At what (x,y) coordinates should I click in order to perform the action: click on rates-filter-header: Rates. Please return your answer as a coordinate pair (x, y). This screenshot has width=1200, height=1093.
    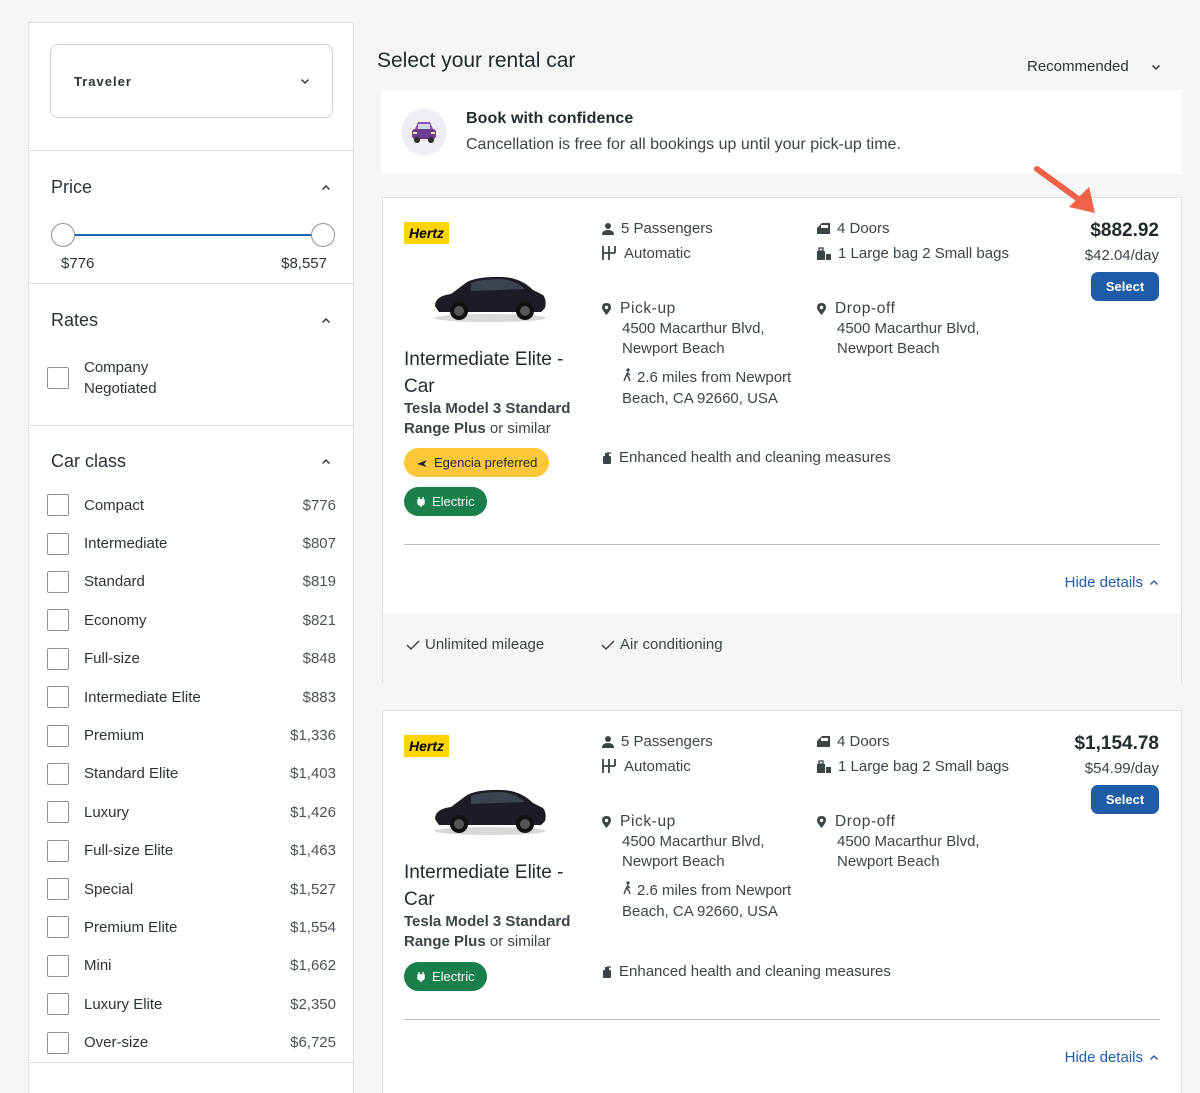
    Looking at the image, I should click on (191, 320).